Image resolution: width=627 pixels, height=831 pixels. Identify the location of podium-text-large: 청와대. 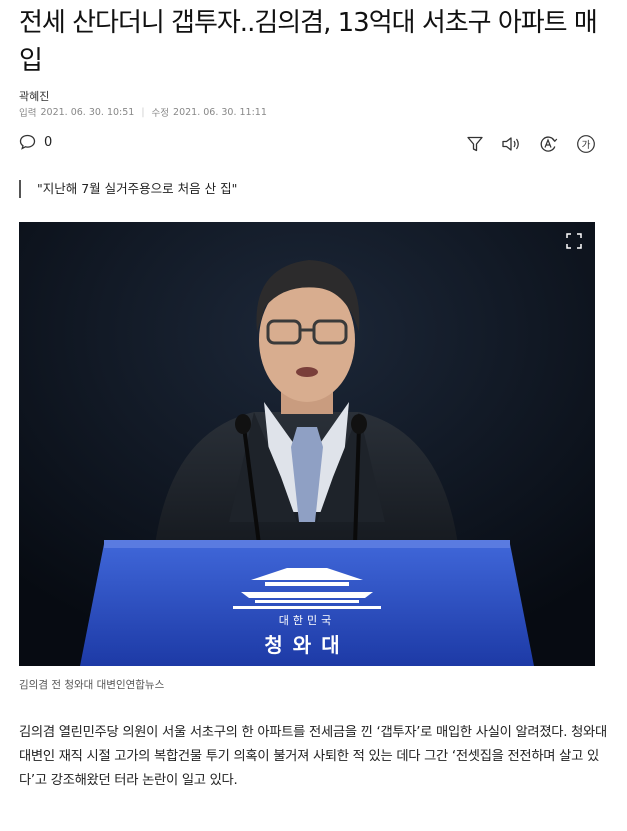
(306, 645).